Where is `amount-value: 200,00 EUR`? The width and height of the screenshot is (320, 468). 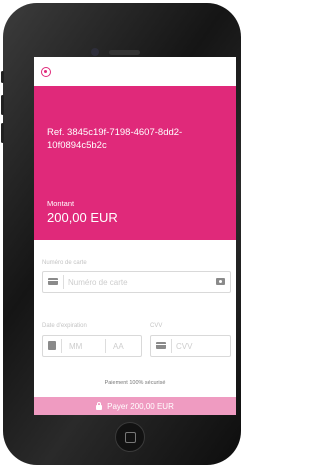
amount-value: 200,00 EUR is located at coordinates (82, 217).